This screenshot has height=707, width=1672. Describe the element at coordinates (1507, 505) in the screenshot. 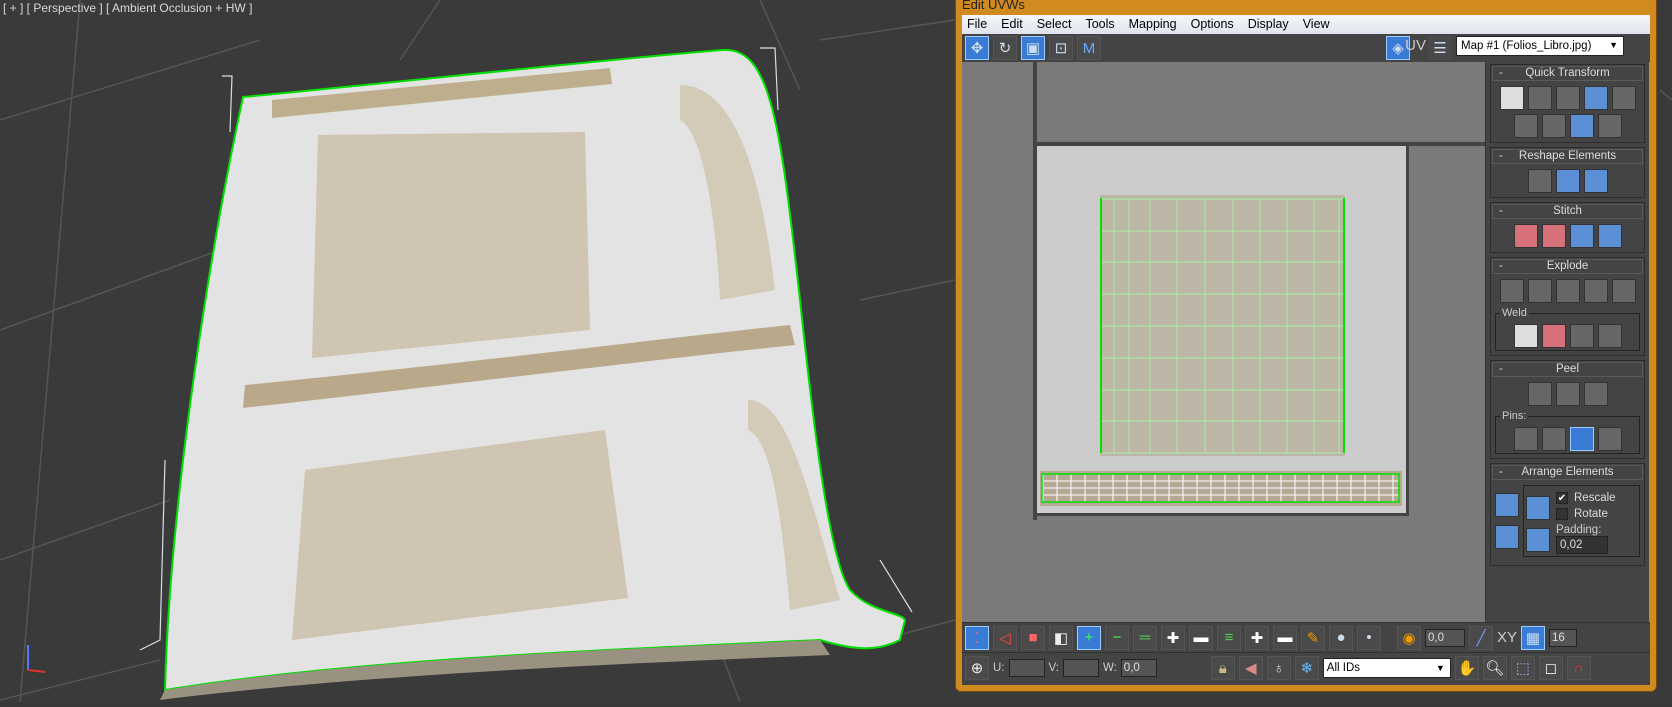

I see `pack-normalize-icon` at that location.